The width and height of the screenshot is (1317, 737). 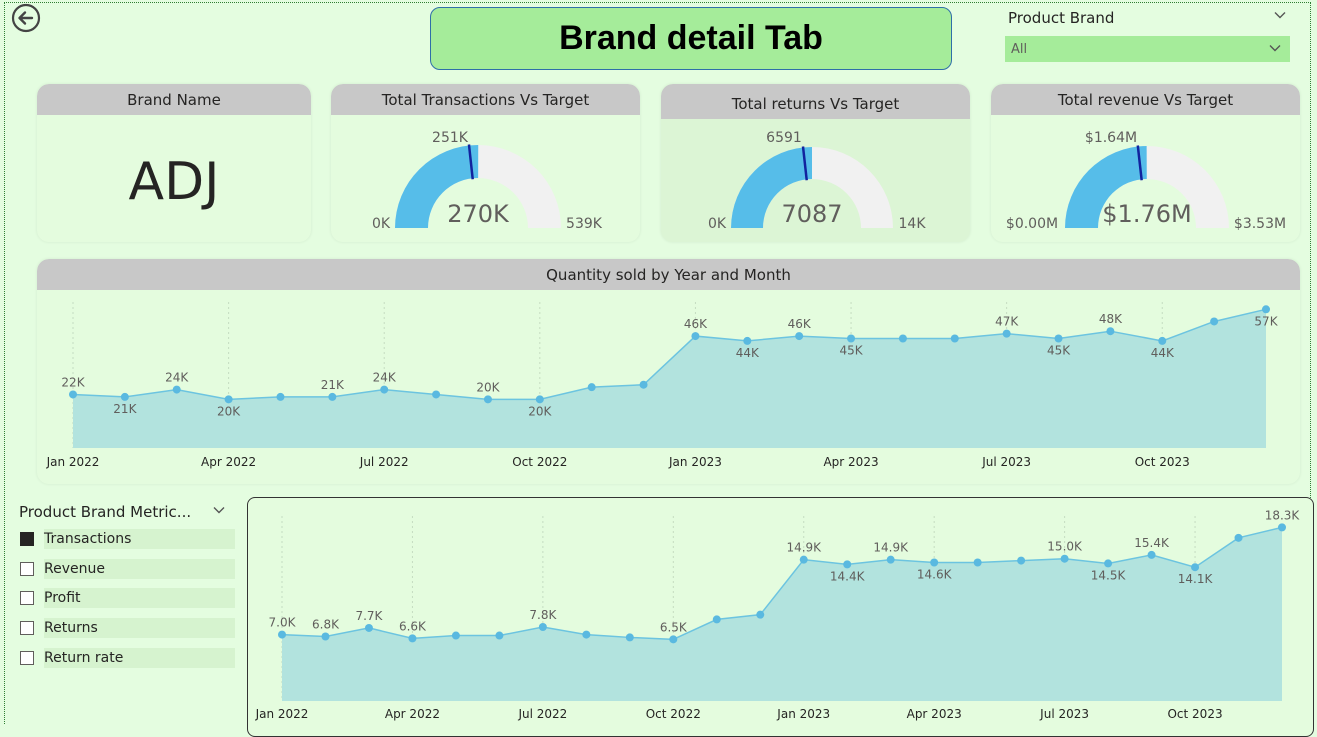 I want to click on data-label: 24K, so click(x=177, y=378).